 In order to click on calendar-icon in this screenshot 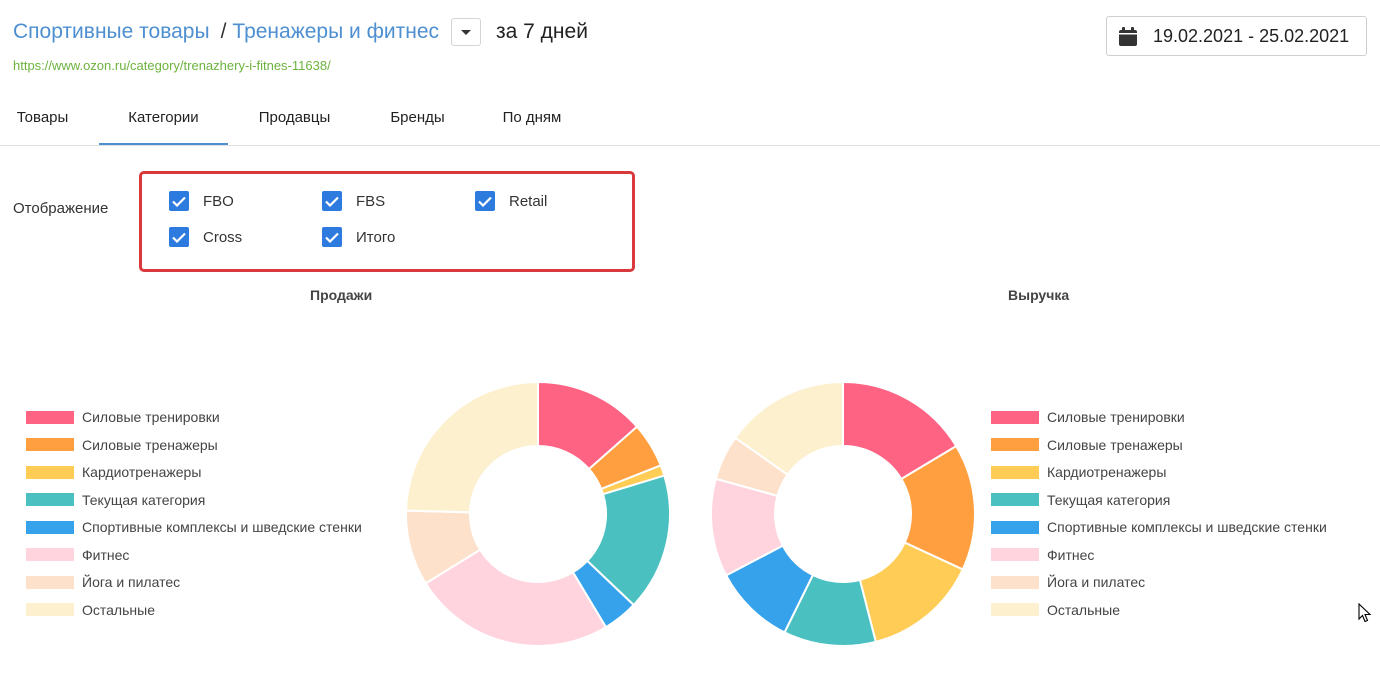, I will do `click(1128, 36)`.